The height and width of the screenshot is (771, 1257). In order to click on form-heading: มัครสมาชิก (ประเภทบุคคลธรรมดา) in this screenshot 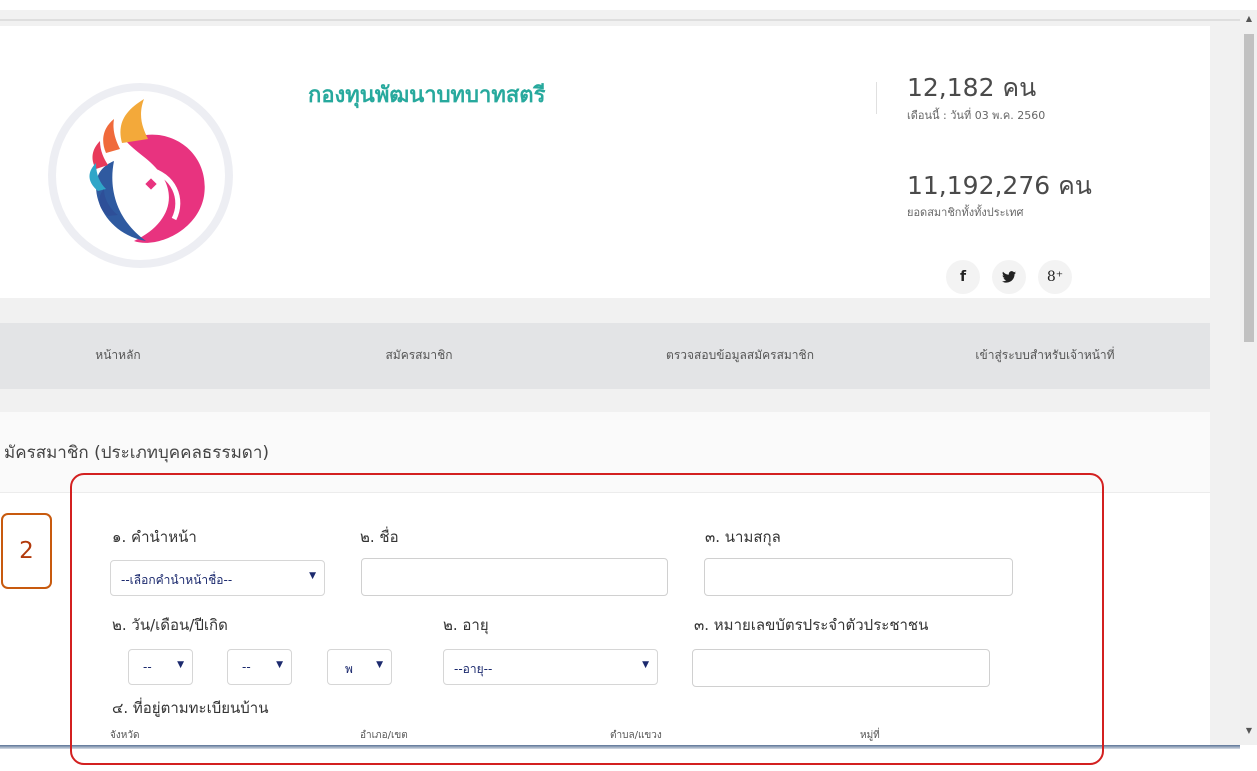, I will do `click(136, 453)`.